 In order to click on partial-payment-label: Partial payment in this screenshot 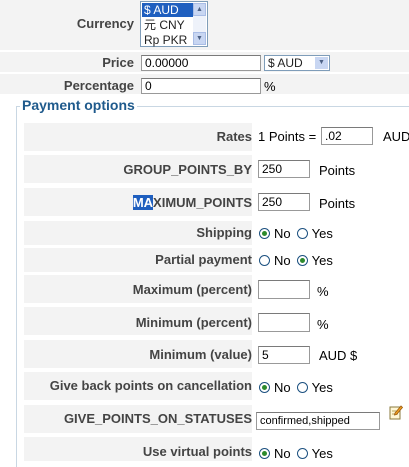, I will do `click(203, 259)`.